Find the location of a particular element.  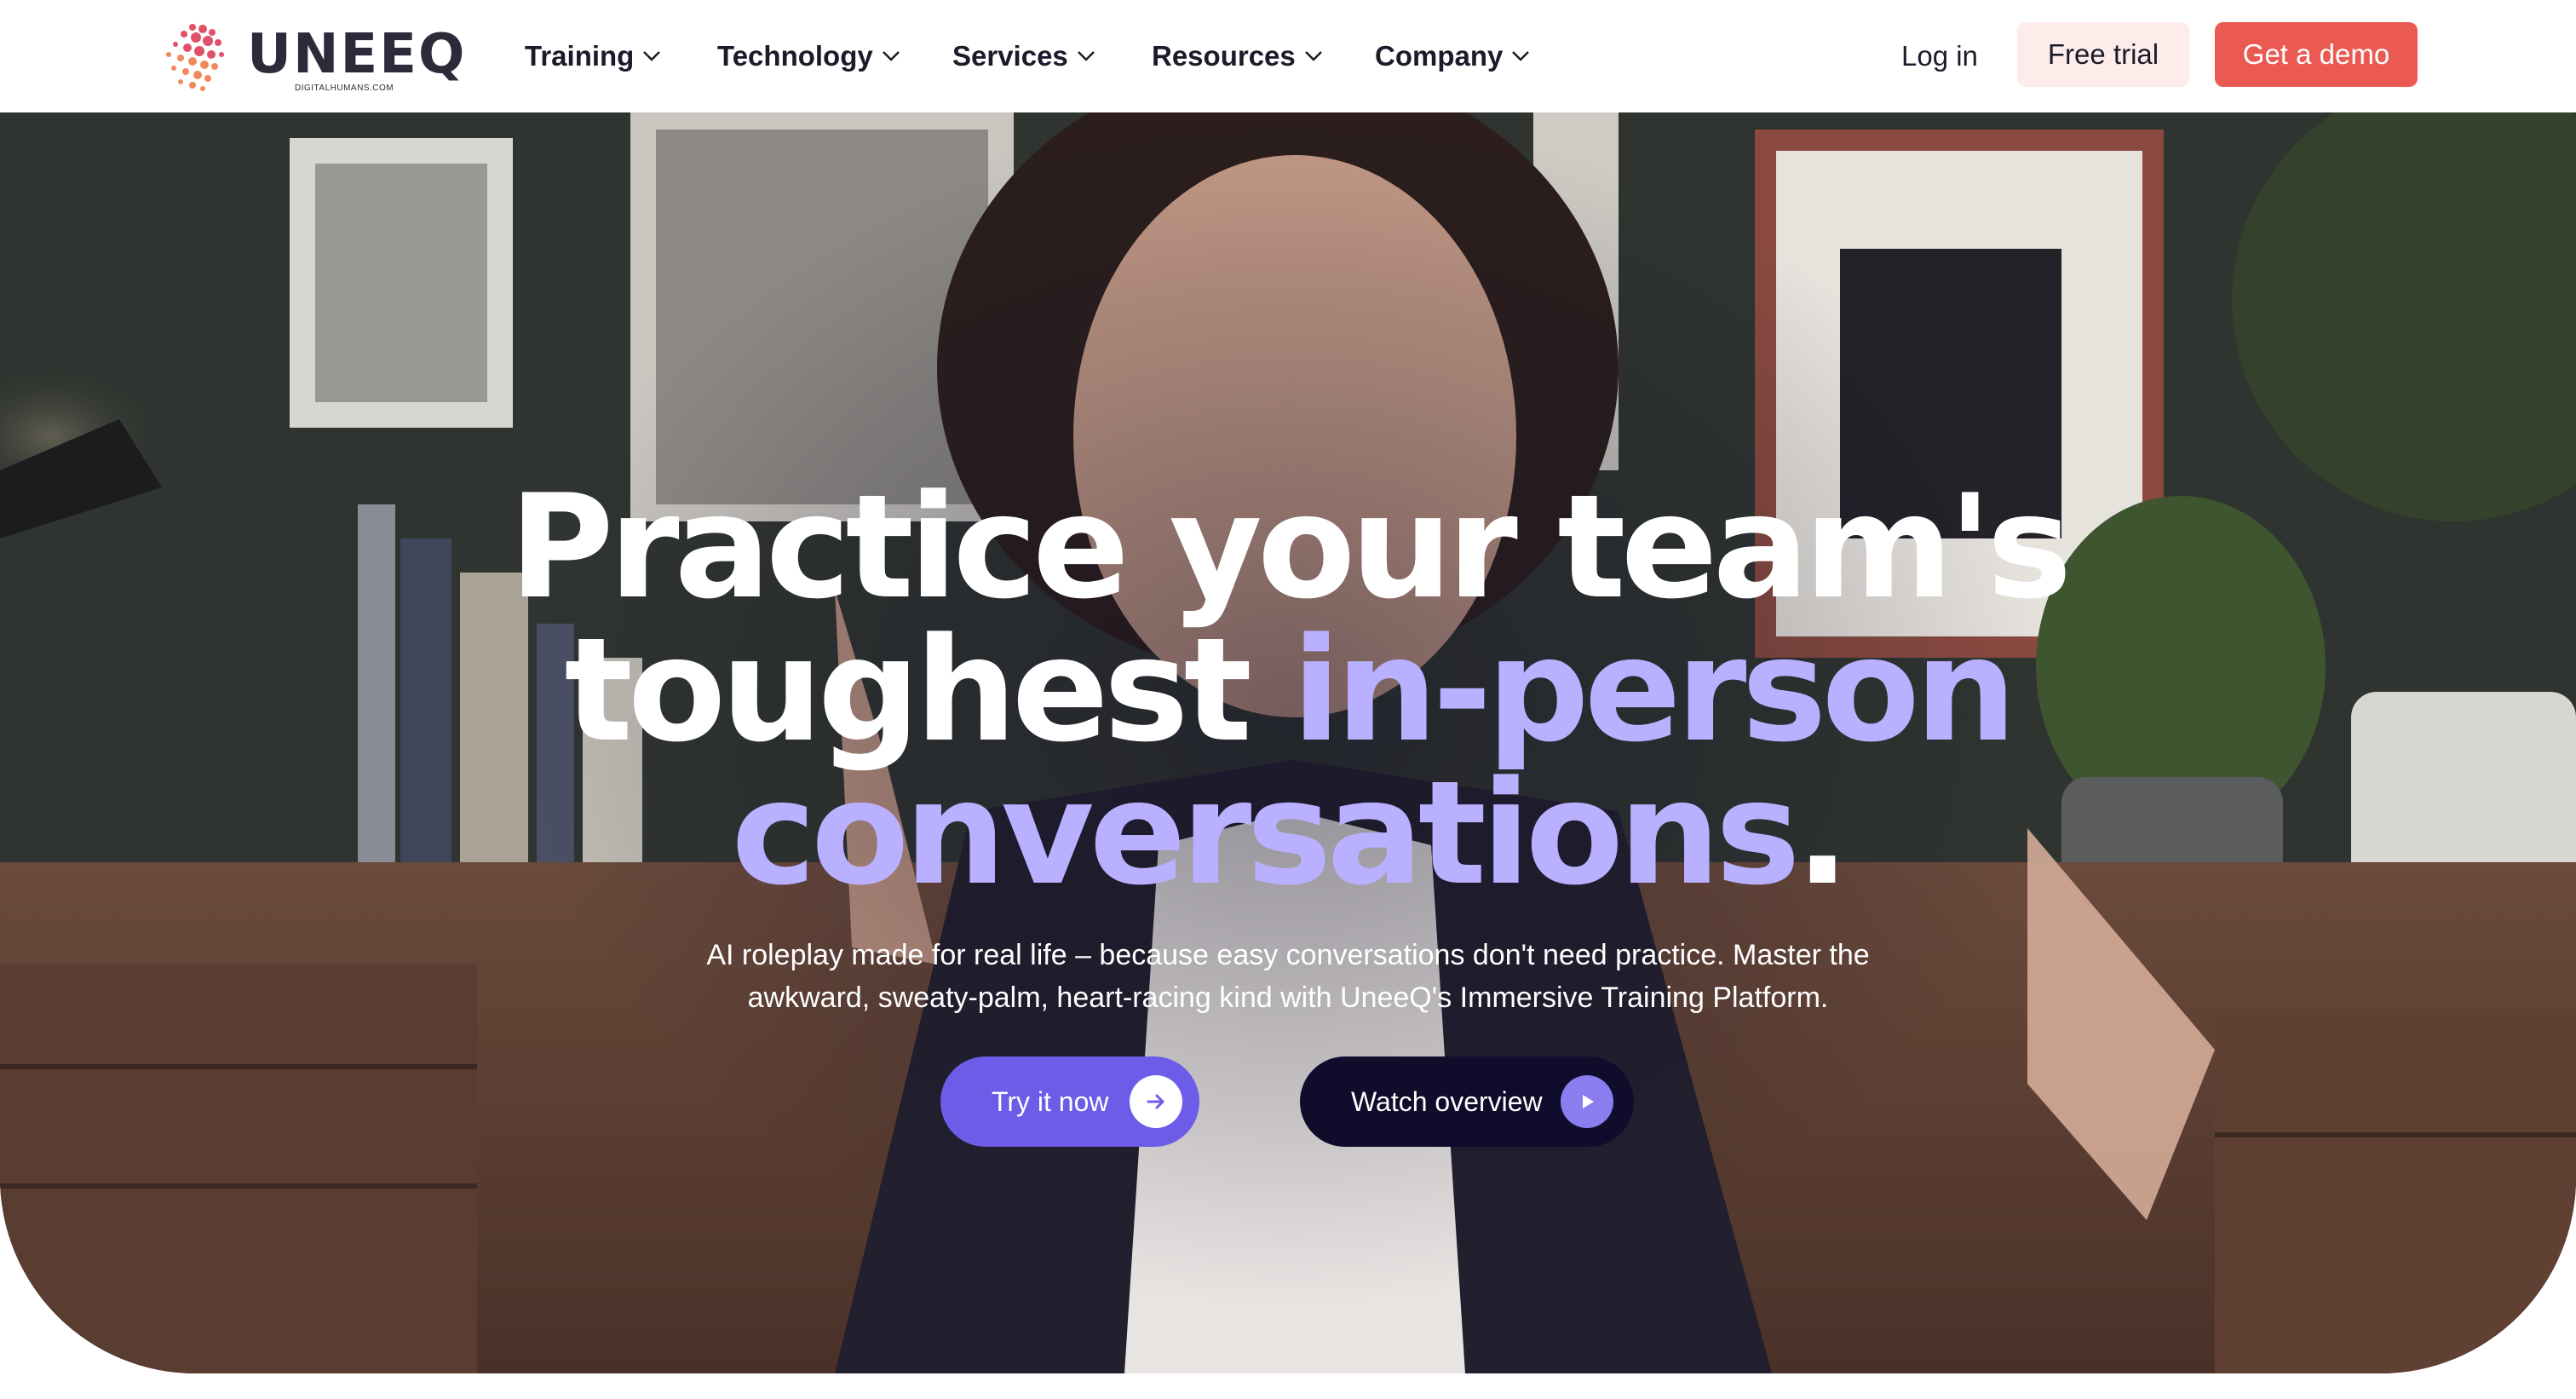

logo-tagline: DIGITALHUMANS.COM is located at coordinates (345, 88).